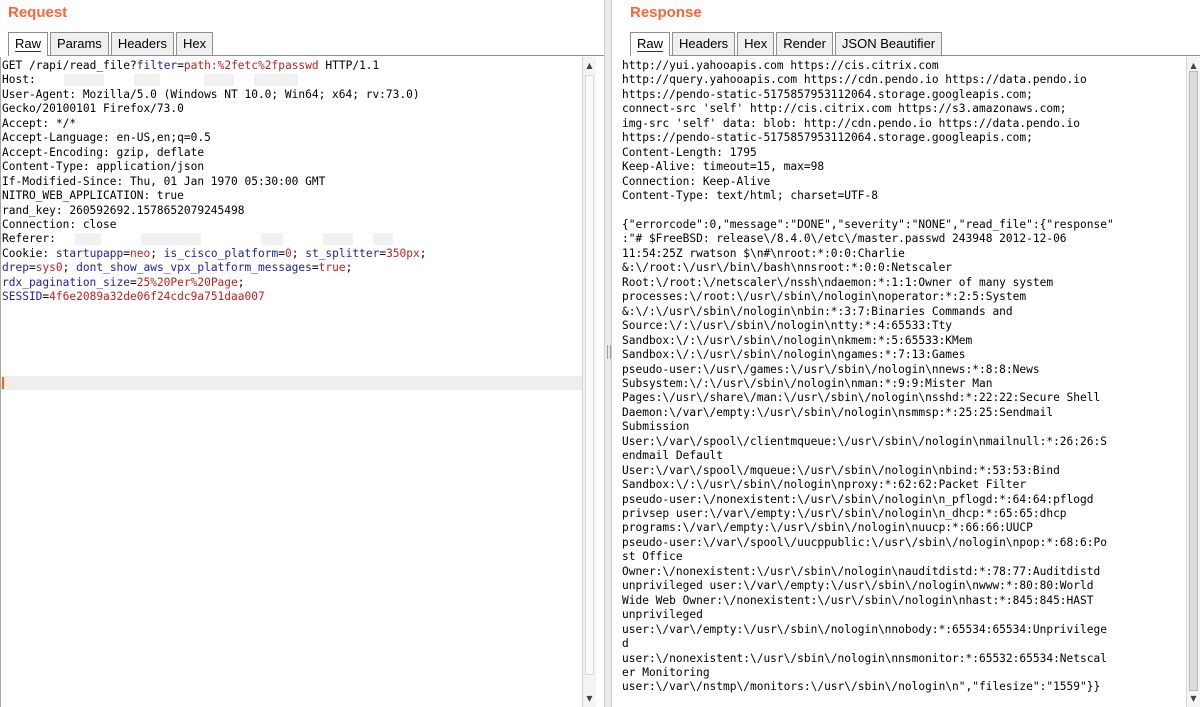 The width and height of the screenshot is (1200, 707). What do you see at coordinates (251, 65) in the screenshot?
I see `query-param-value: path:%2fetc%2fpasswd` at bounding box center [251, 65].